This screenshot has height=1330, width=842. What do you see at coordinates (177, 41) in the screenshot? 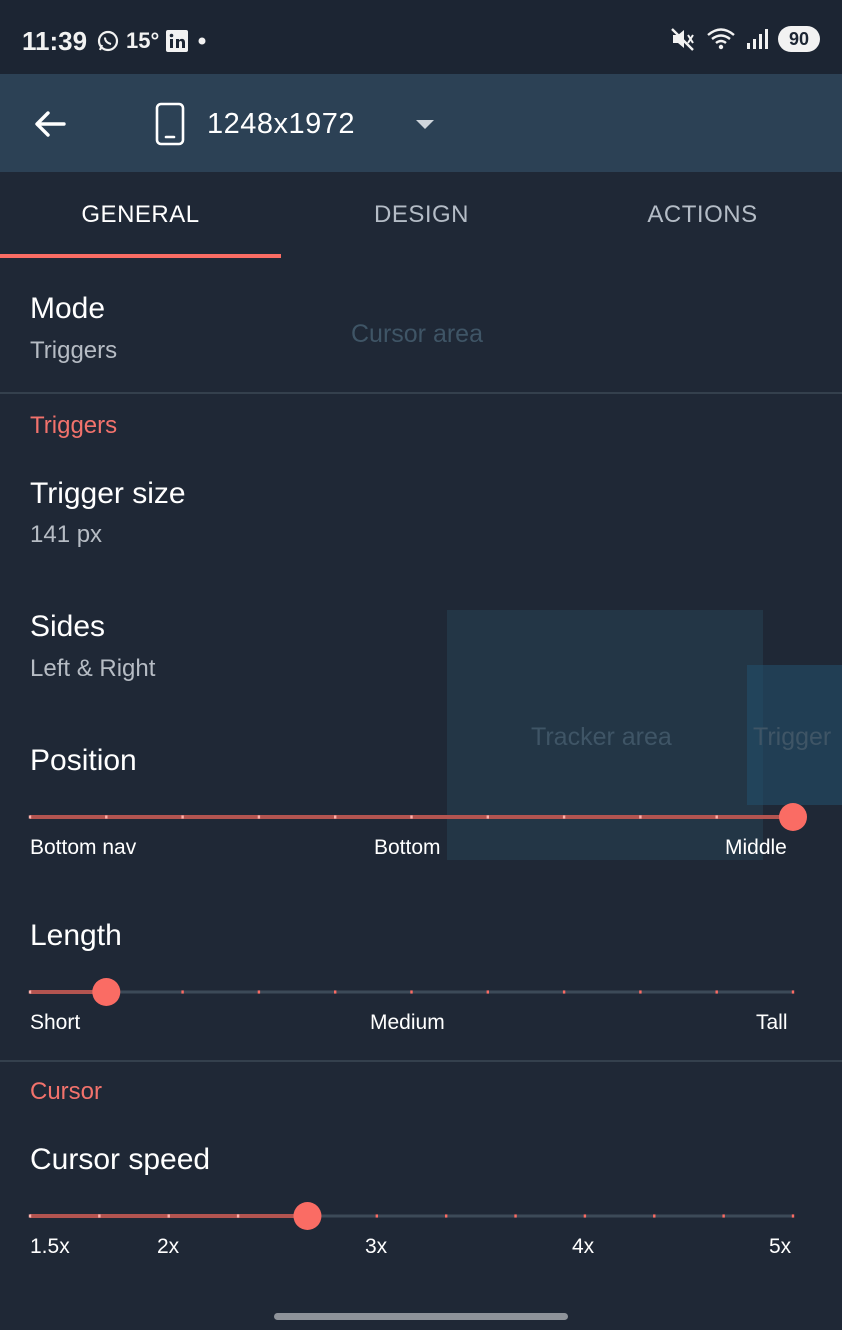
I see `linkedin-icon` at bounding box center [177, 41].